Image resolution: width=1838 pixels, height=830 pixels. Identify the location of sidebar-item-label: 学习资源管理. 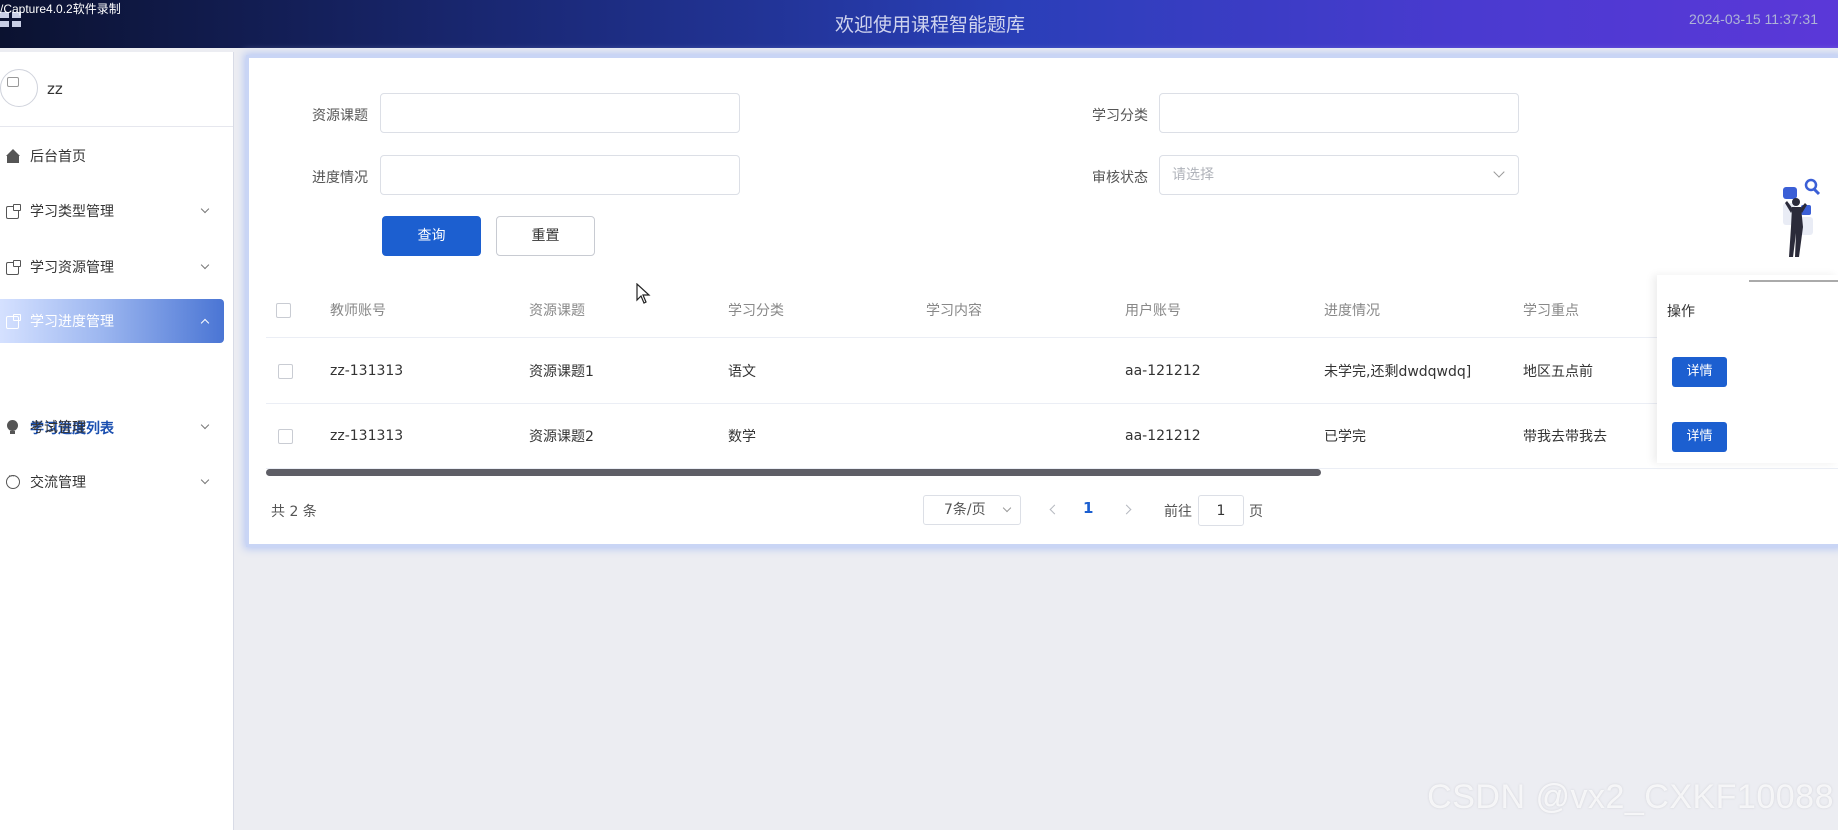
(72, 268).